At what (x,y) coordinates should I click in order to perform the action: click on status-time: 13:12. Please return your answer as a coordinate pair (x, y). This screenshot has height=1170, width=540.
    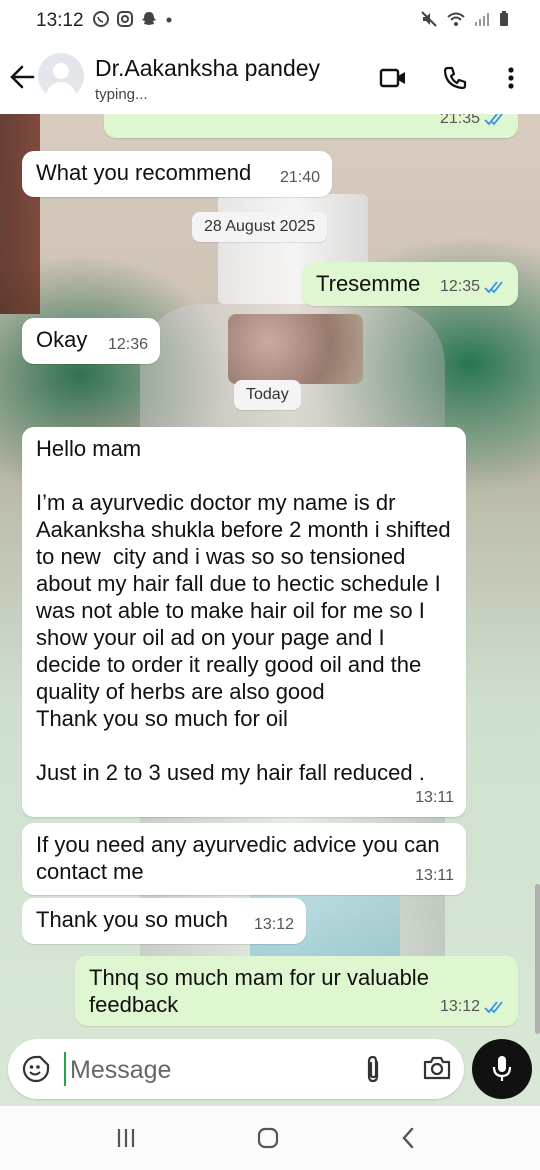
    Looking at the image, I should click on (60, 20).